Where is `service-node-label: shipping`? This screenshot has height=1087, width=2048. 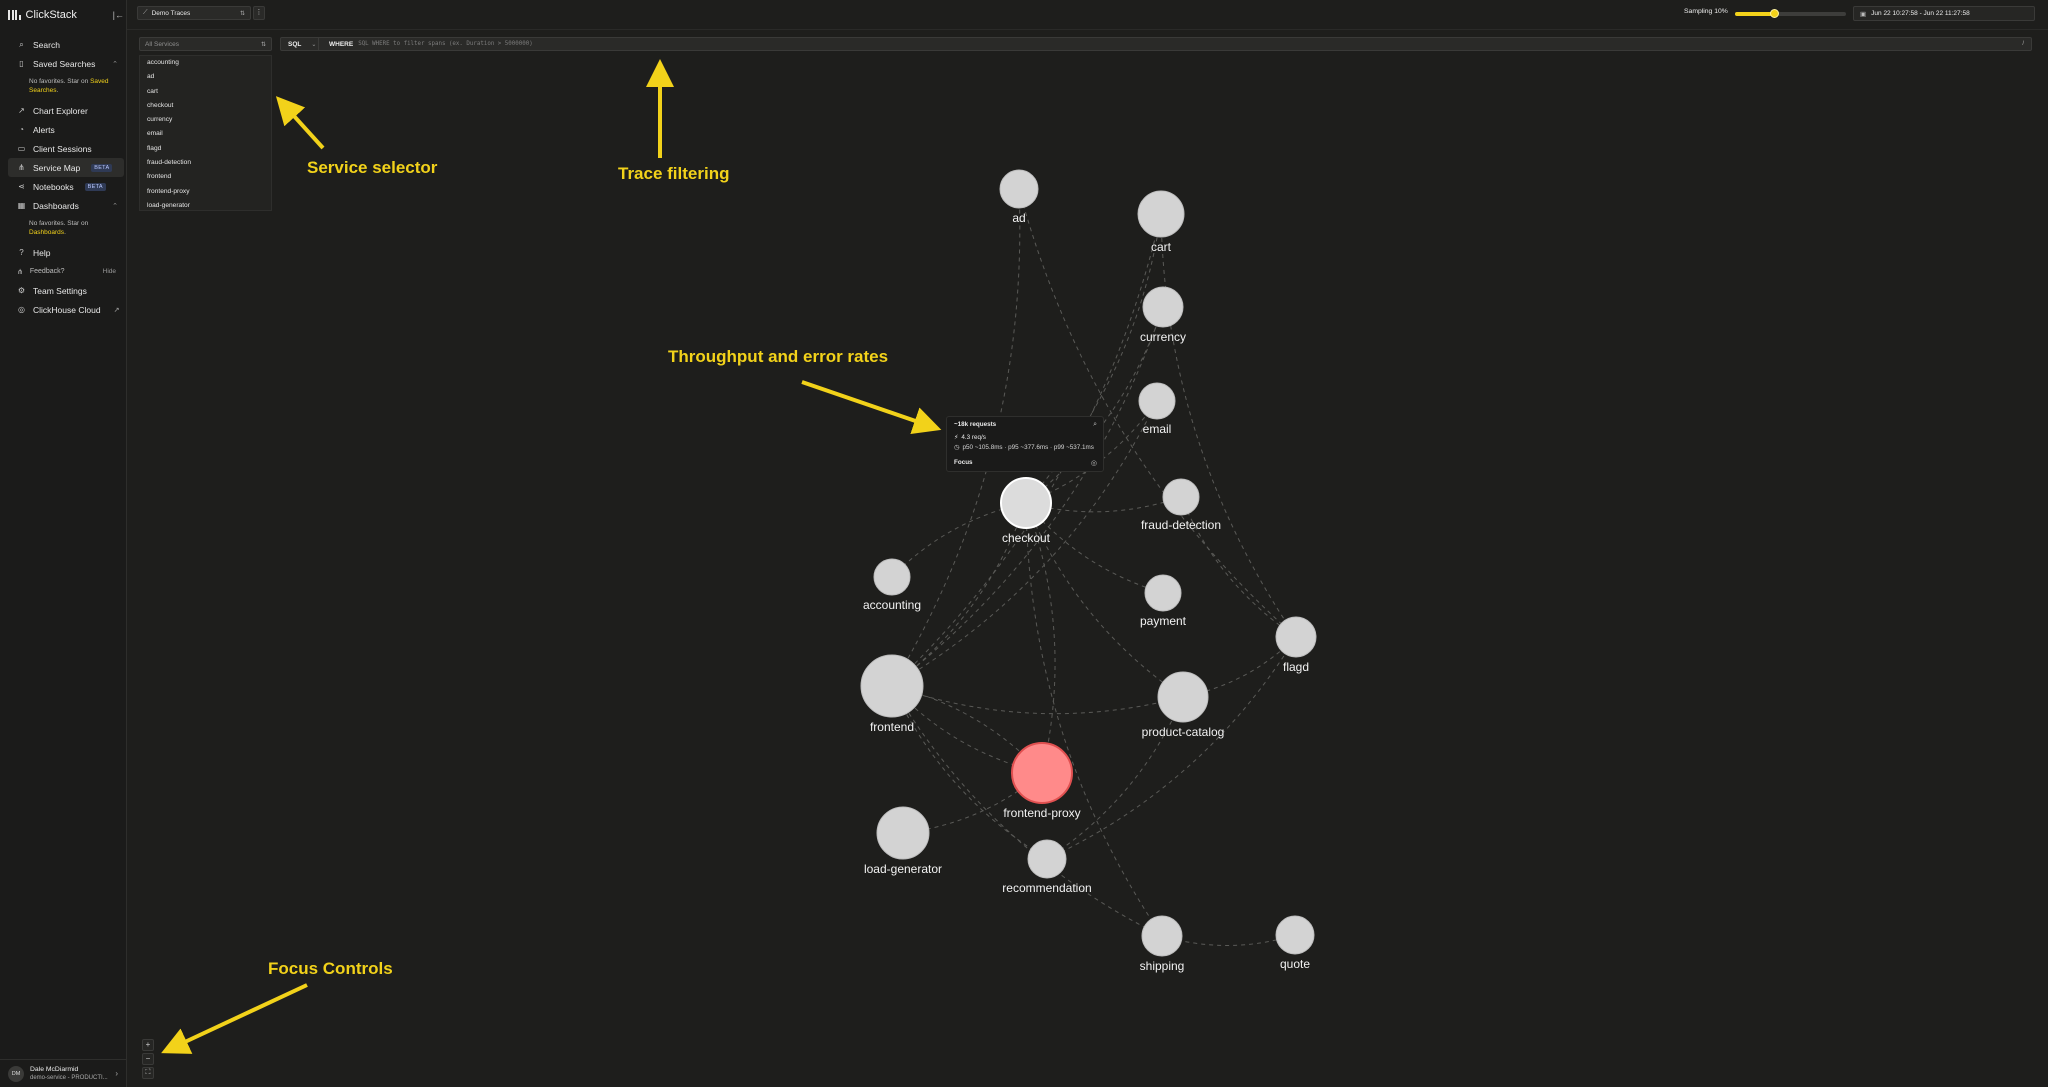
service-node-label: shipping is located at coordinates (1162, 966).